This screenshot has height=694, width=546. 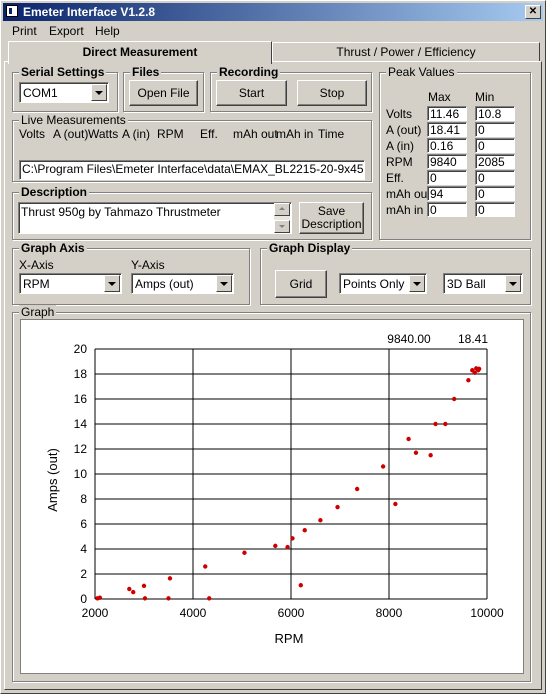 I want to click on x-tick-label: 8000, so click(x=389, y=613).